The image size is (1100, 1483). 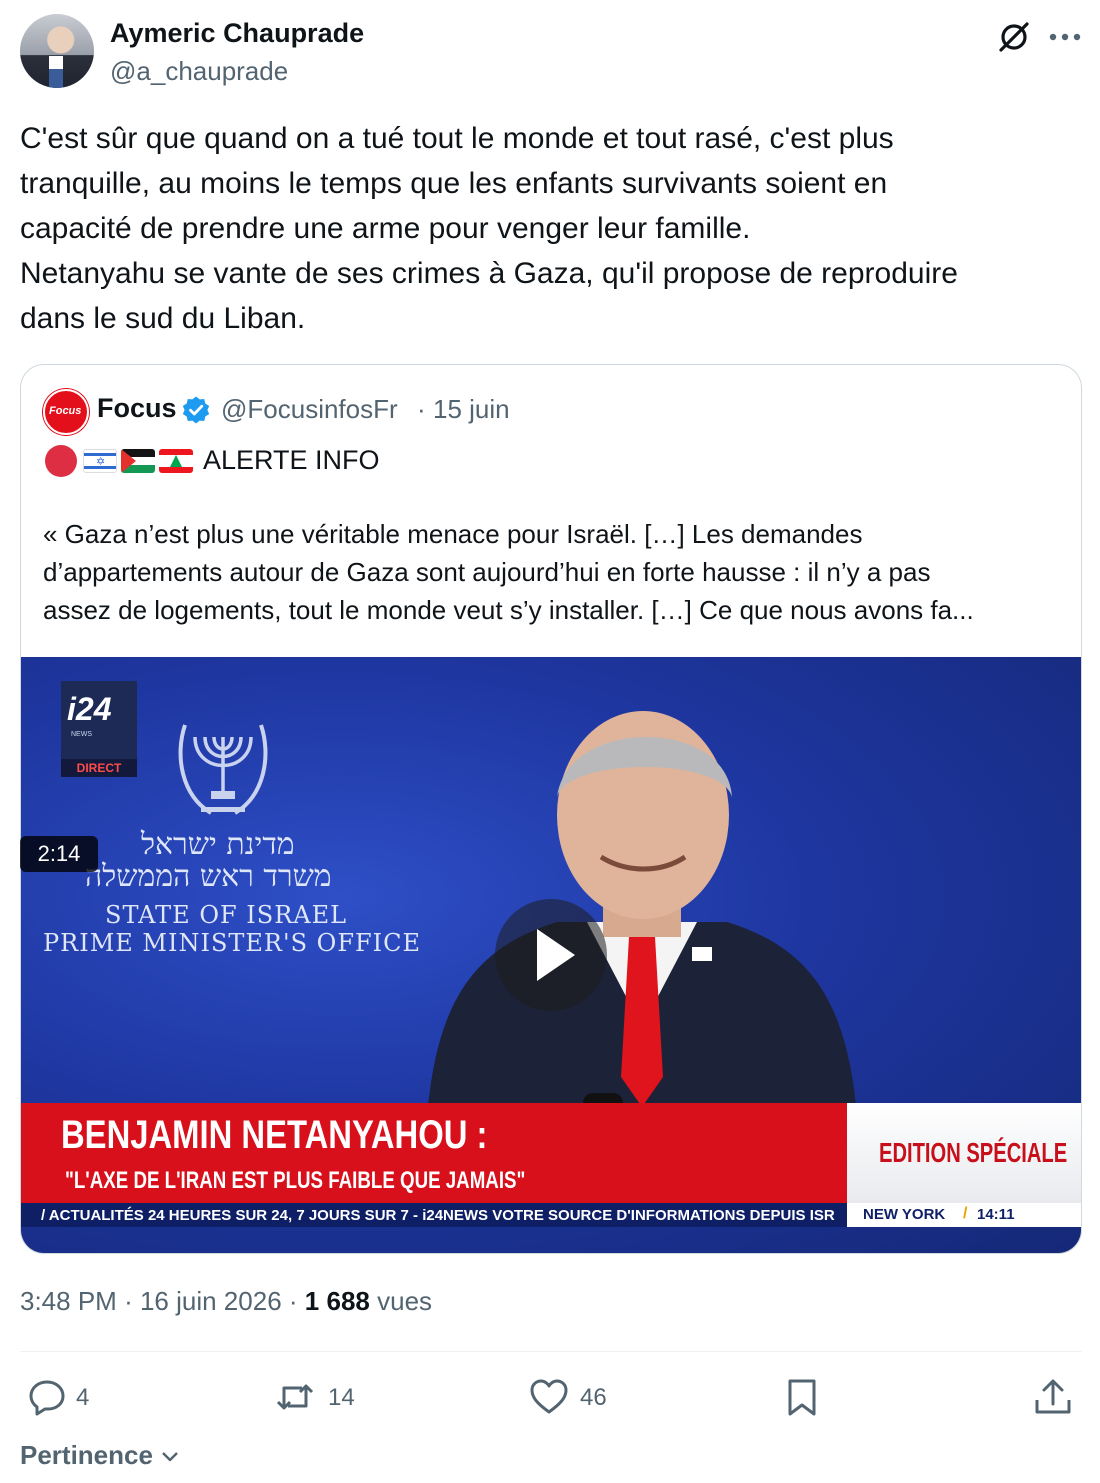 I want to click on author-handle: @a_chauprade, so click(x=199, y=71).